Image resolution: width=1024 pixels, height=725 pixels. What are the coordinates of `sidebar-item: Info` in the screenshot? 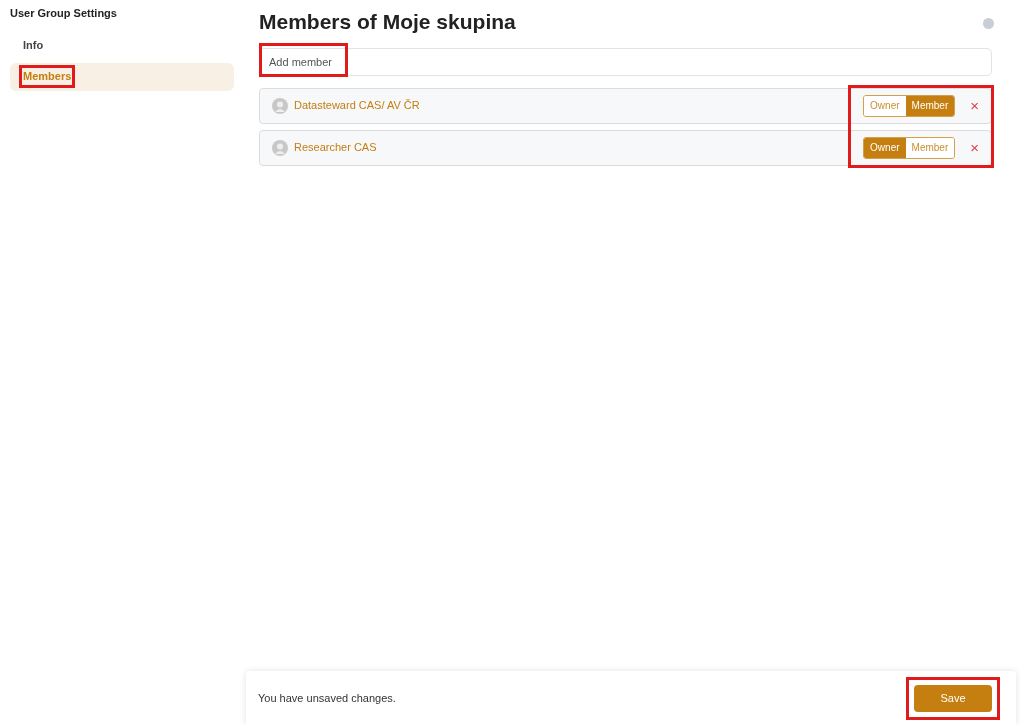 It's located at (122, 45).